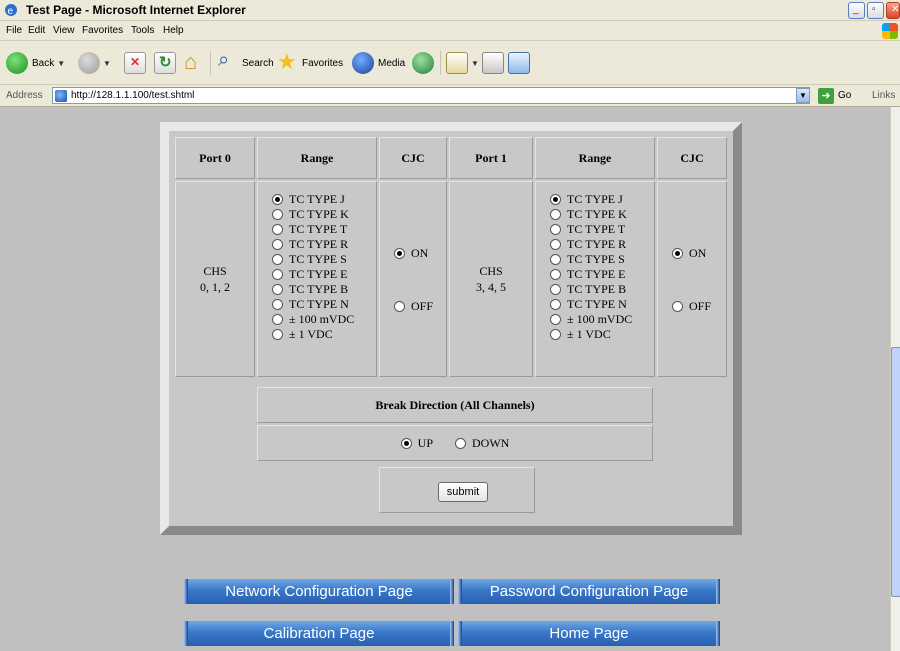 The image size is (900, 651). Describe the element at coordinates (602, 214) in the screenshot. I see `range1-option: TC TYPE K` at that location.